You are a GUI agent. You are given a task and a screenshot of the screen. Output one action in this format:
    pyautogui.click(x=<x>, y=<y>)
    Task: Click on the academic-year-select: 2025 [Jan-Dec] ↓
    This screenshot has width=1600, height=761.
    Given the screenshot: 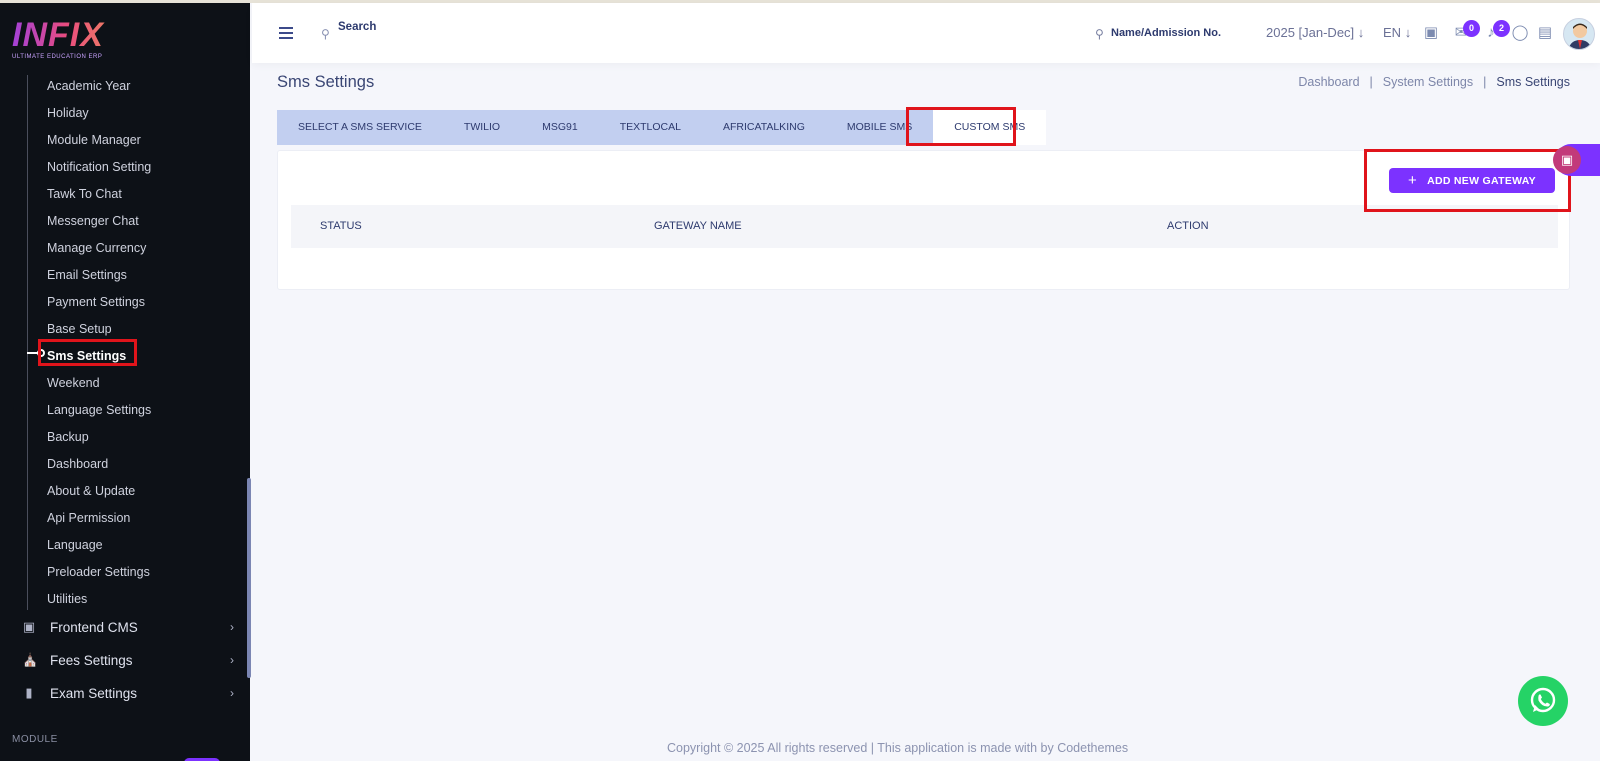 What is the action you would take?
    pyautogui.click(x=1315, y=32)
    